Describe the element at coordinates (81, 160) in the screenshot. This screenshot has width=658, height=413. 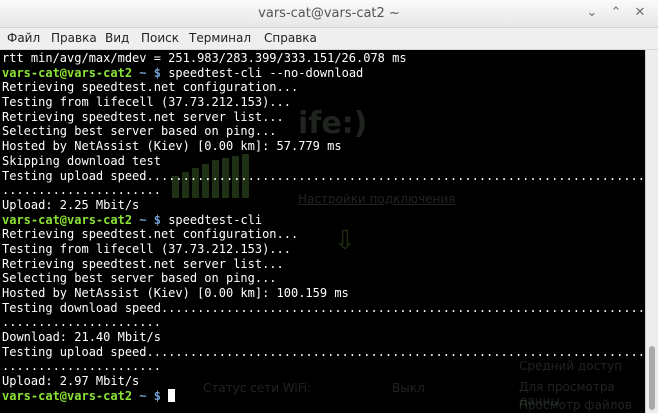
I see `output-line: Skipping download test` at that location.